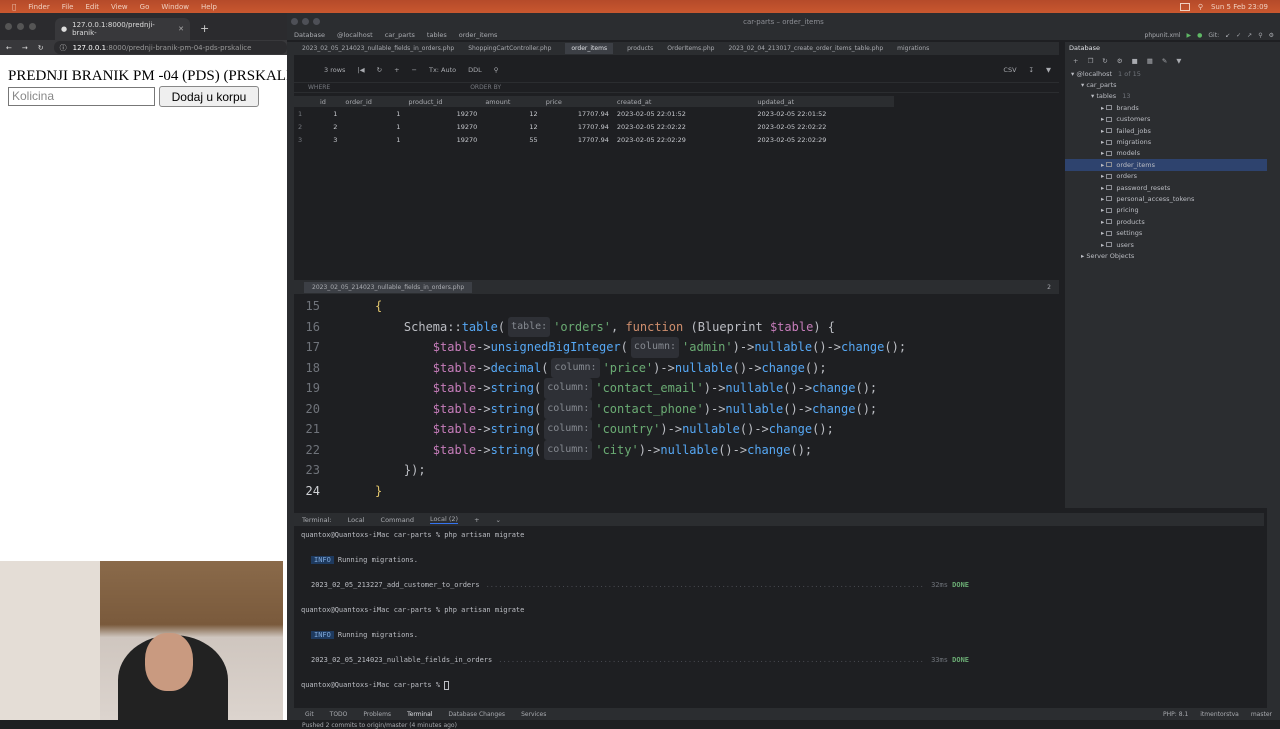 Image resolution: width=1280 pixels, height=729 pixels. Describe the element at coordinates (145, 7) in the screenshot. I see `menu-go: Go` at that location.